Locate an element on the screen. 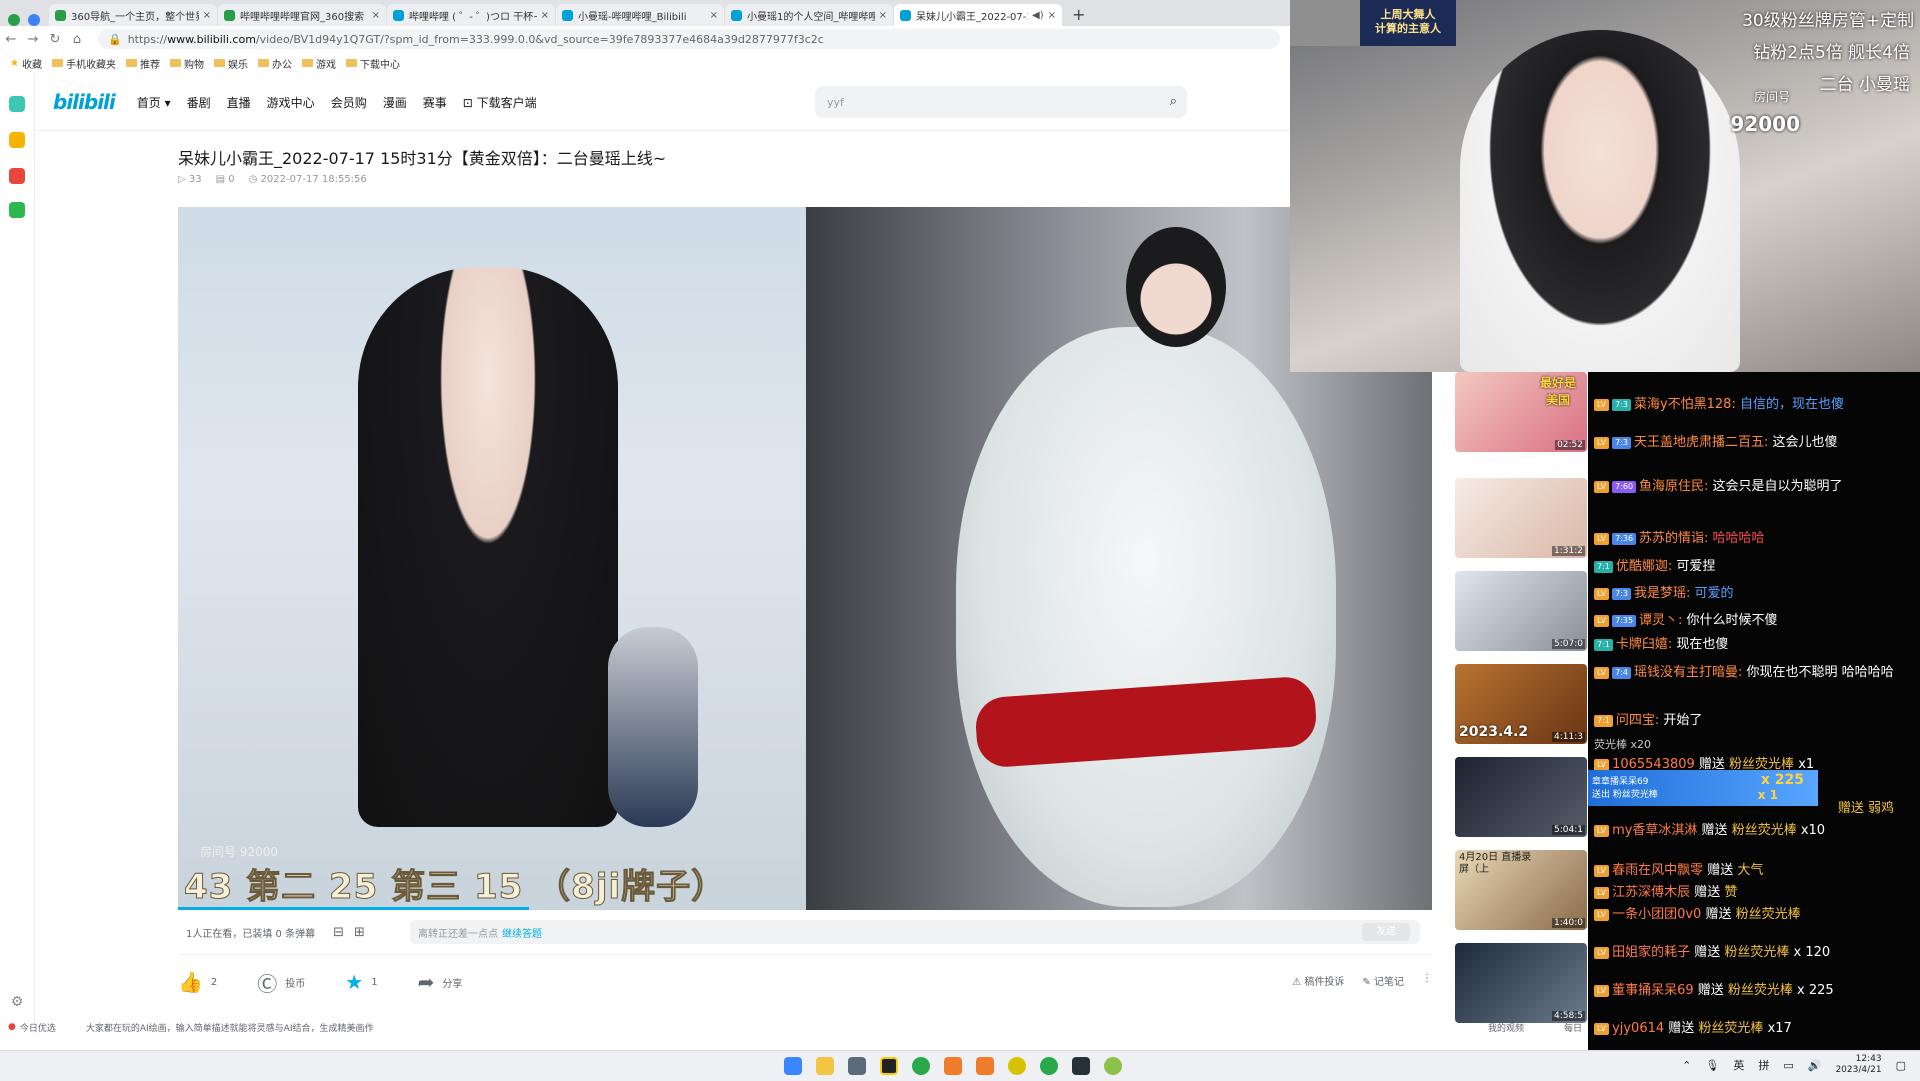  notes-button: ✎ 记笔记 is located at coordinates (1383, 980).